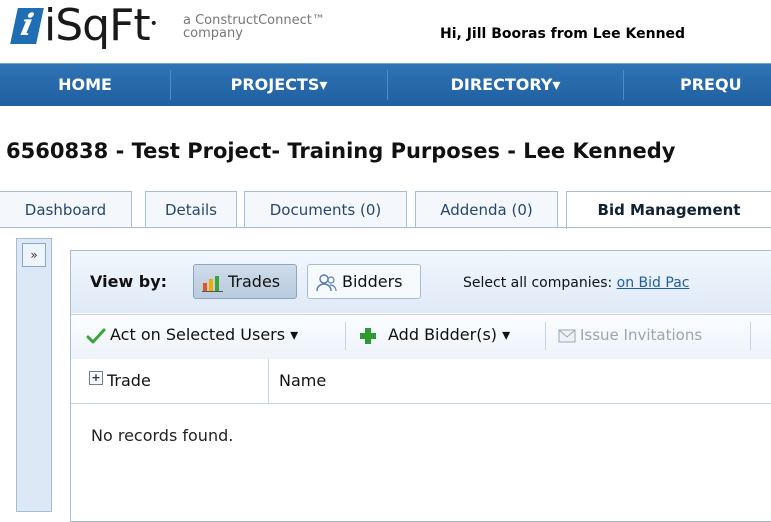 The width and height of the screenshot is (771, 522). I want to click on envelope-icon, so click(567, 335).